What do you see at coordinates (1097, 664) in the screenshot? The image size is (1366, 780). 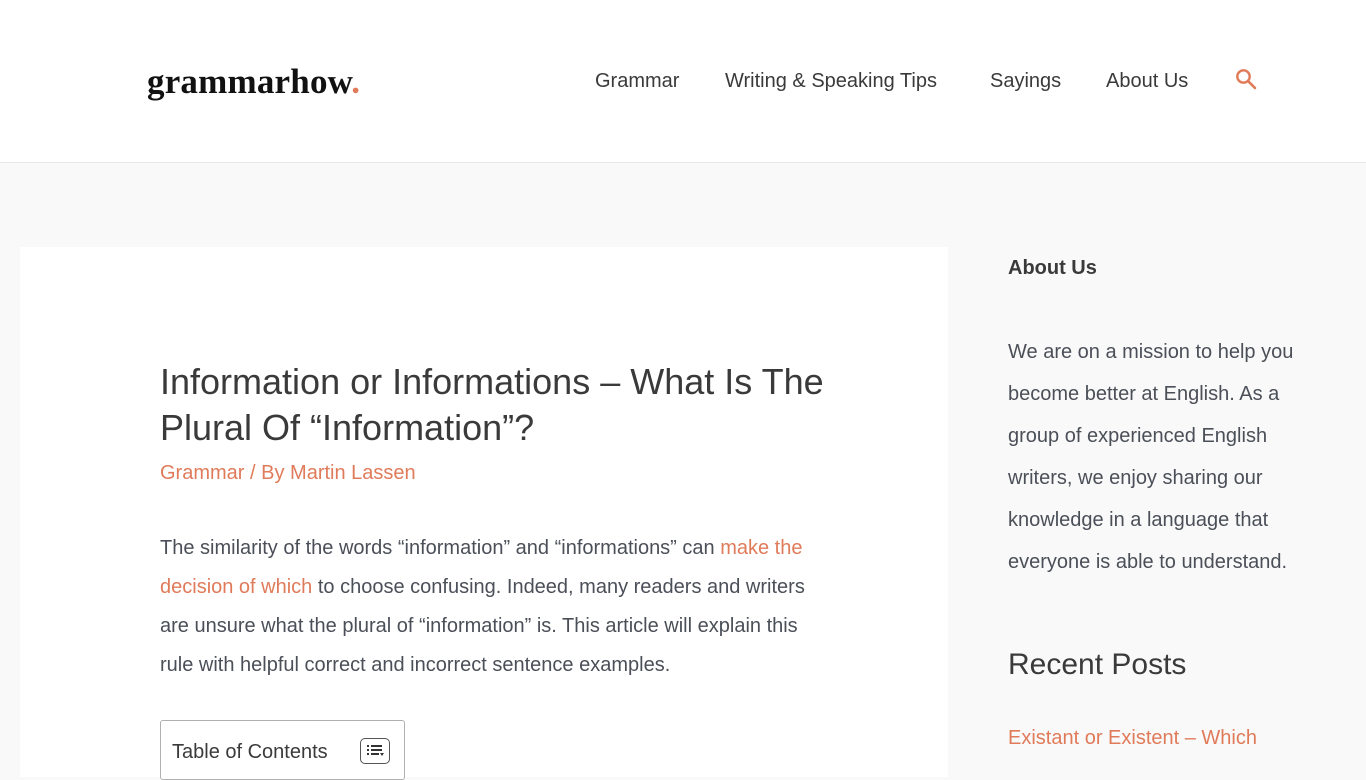 I see `recent-posts-heading: Recent Posts` at bounding box center [1097, 664].